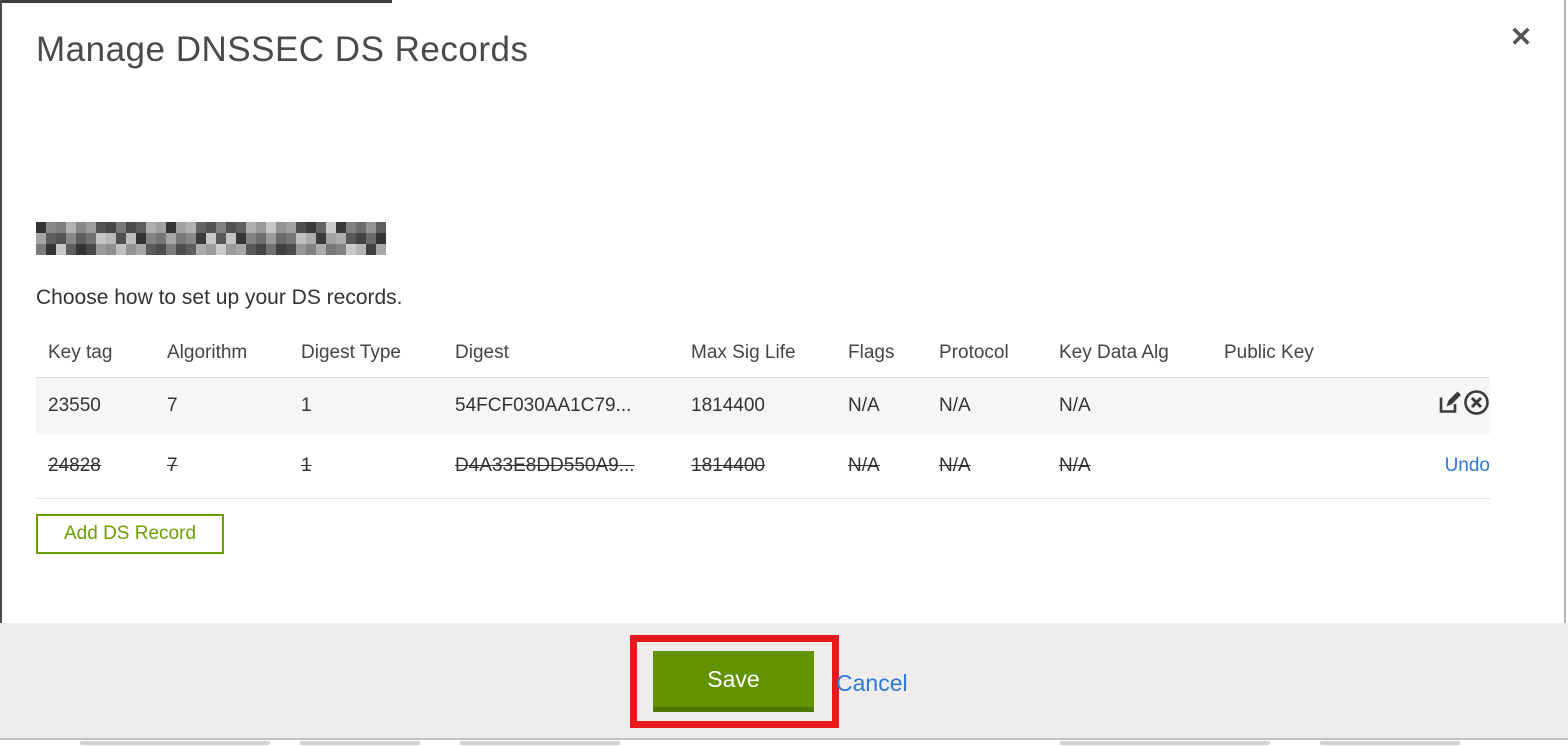 Image resolution: width=1568 pixels, height=746 pixels. Describe the element at coordinates (974, 353) in the screenshot. I see `col-protocol: Protocol` at that location.